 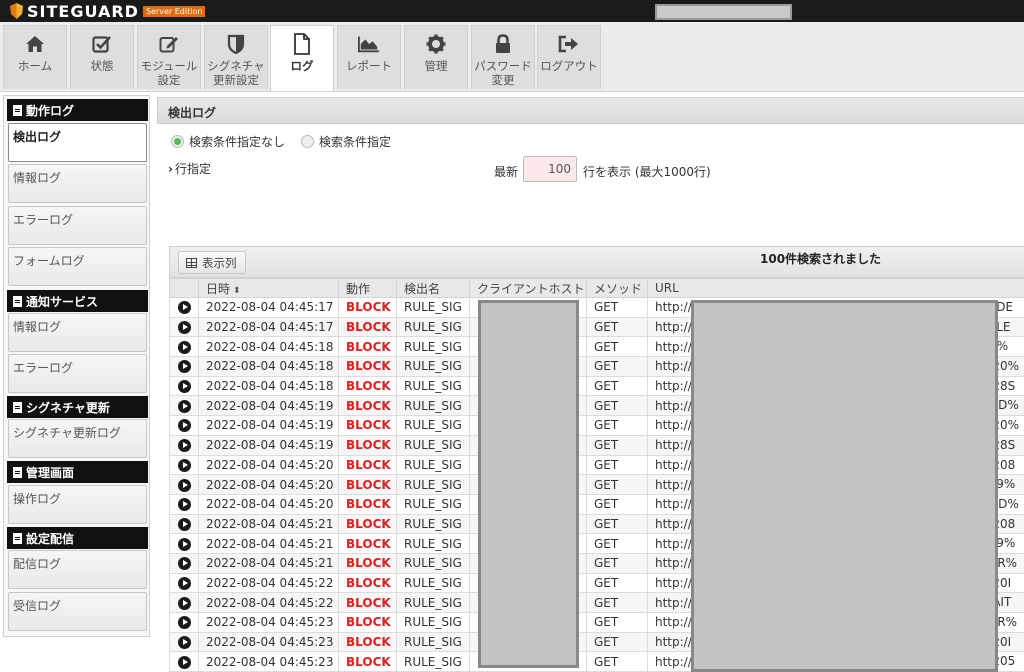 What do you see at coordinates (355, 141) in the screenshot?
I see `radio-condition-label: 検索条件指定` at bounding box center [355, 141].